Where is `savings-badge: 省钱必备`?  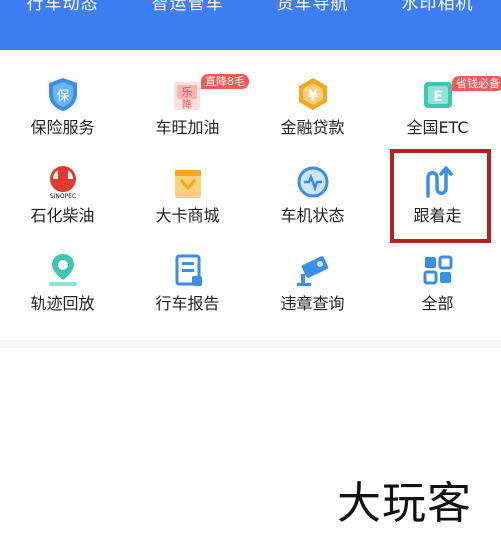
savings-badge: 省钱必备 is located at coordinates (476, 83).